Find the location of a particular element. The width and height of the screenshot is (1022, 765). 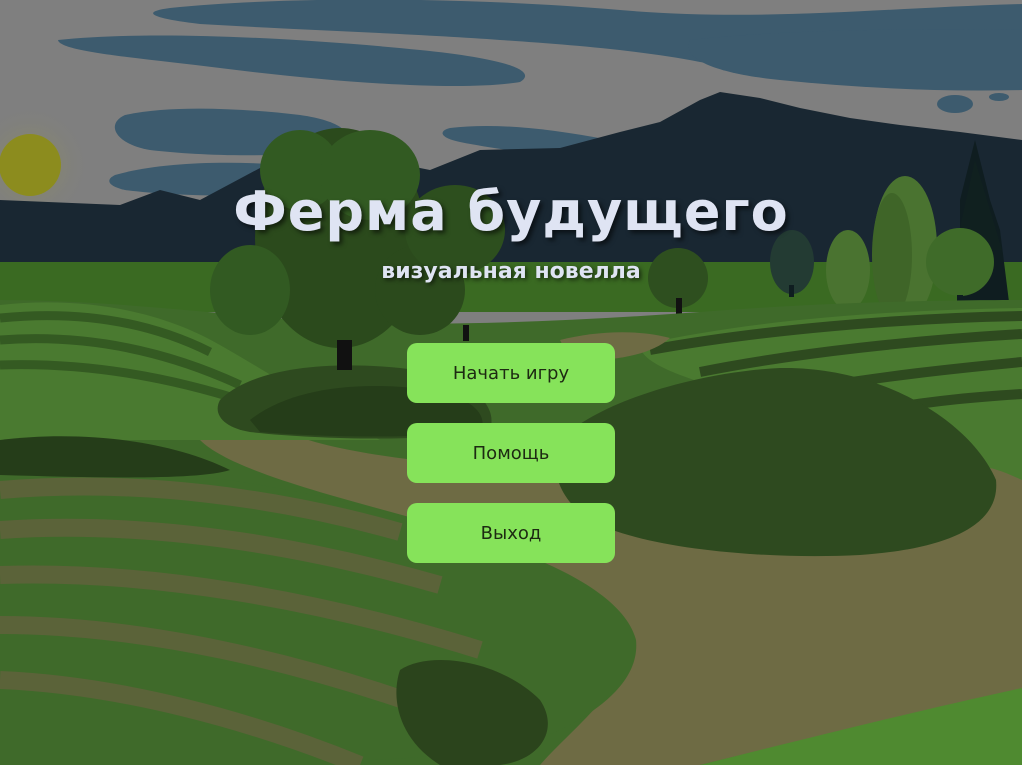

help-button: Помощь is located at coordinates (511, 453).